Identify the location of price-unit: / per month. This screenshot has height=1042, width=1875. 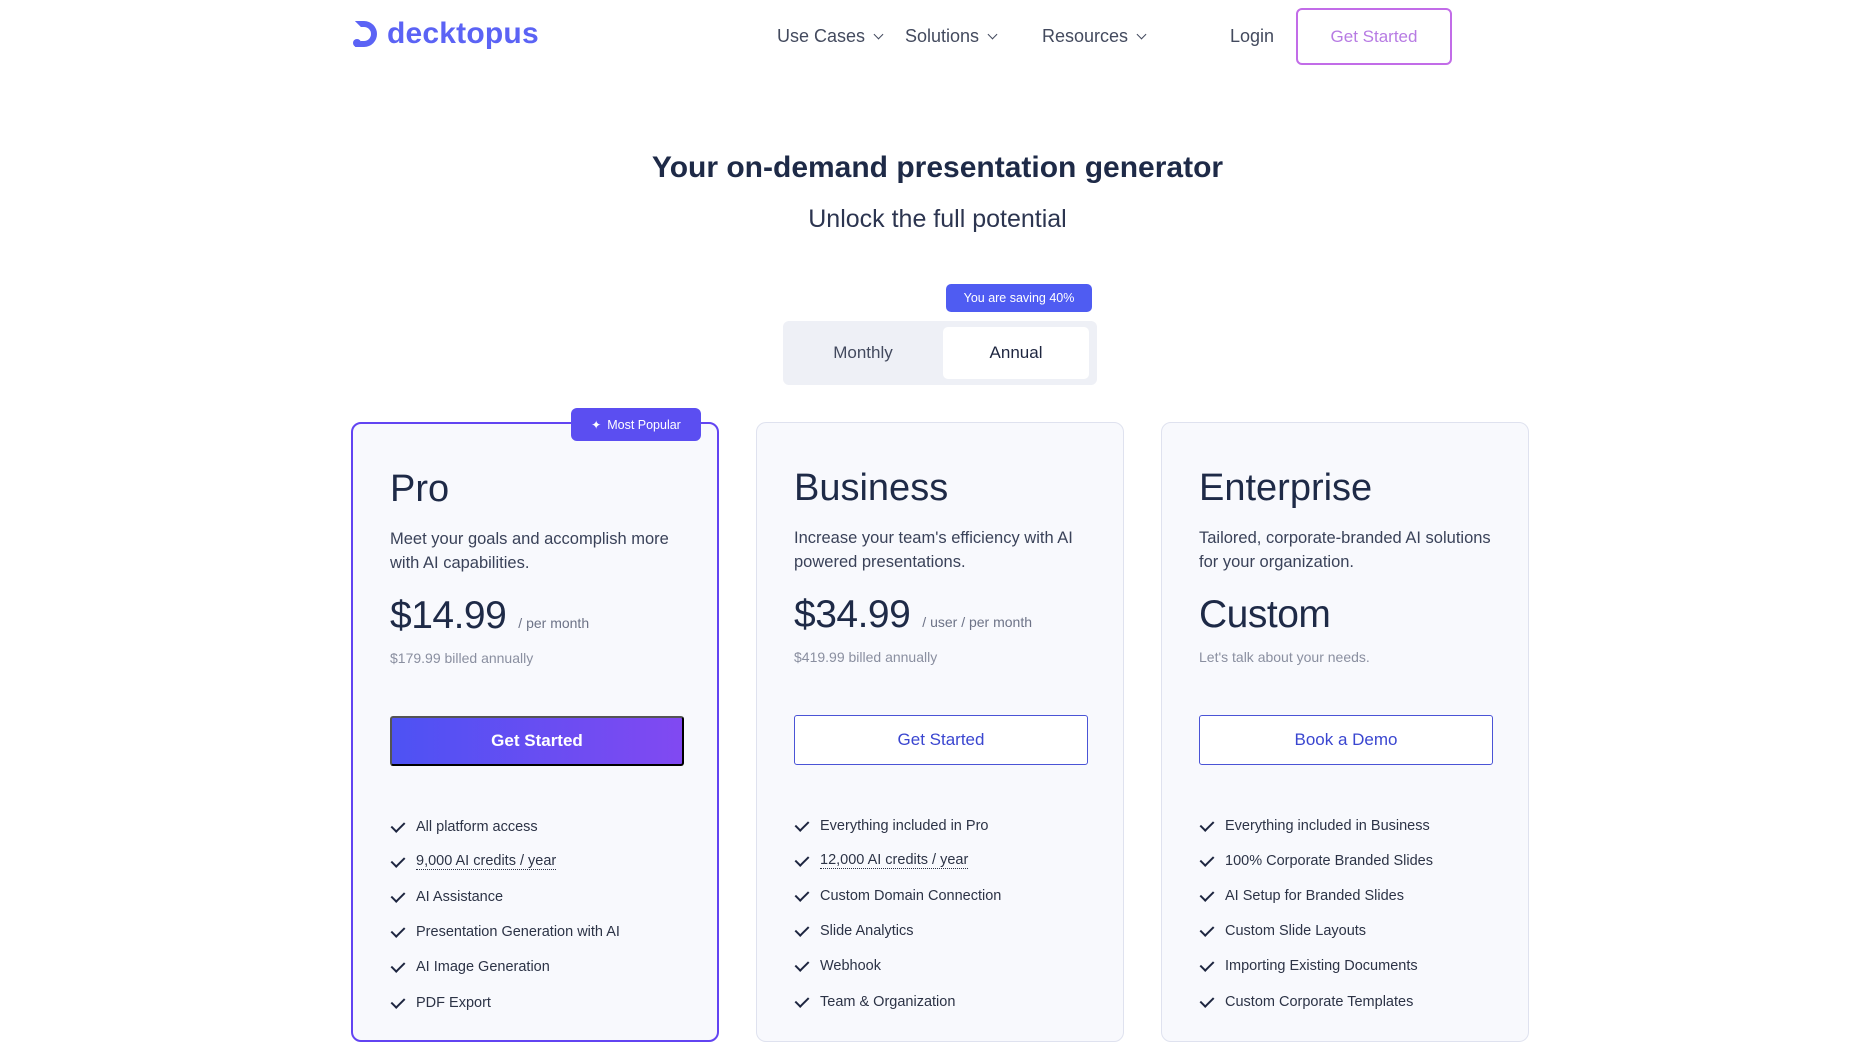
(554, 623).